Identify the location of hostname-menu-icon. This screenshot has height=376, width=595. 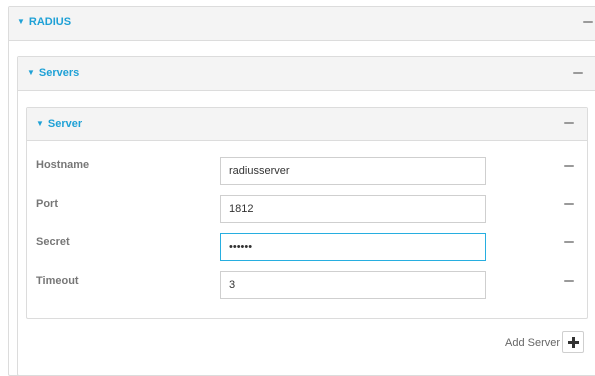
(569, 166).